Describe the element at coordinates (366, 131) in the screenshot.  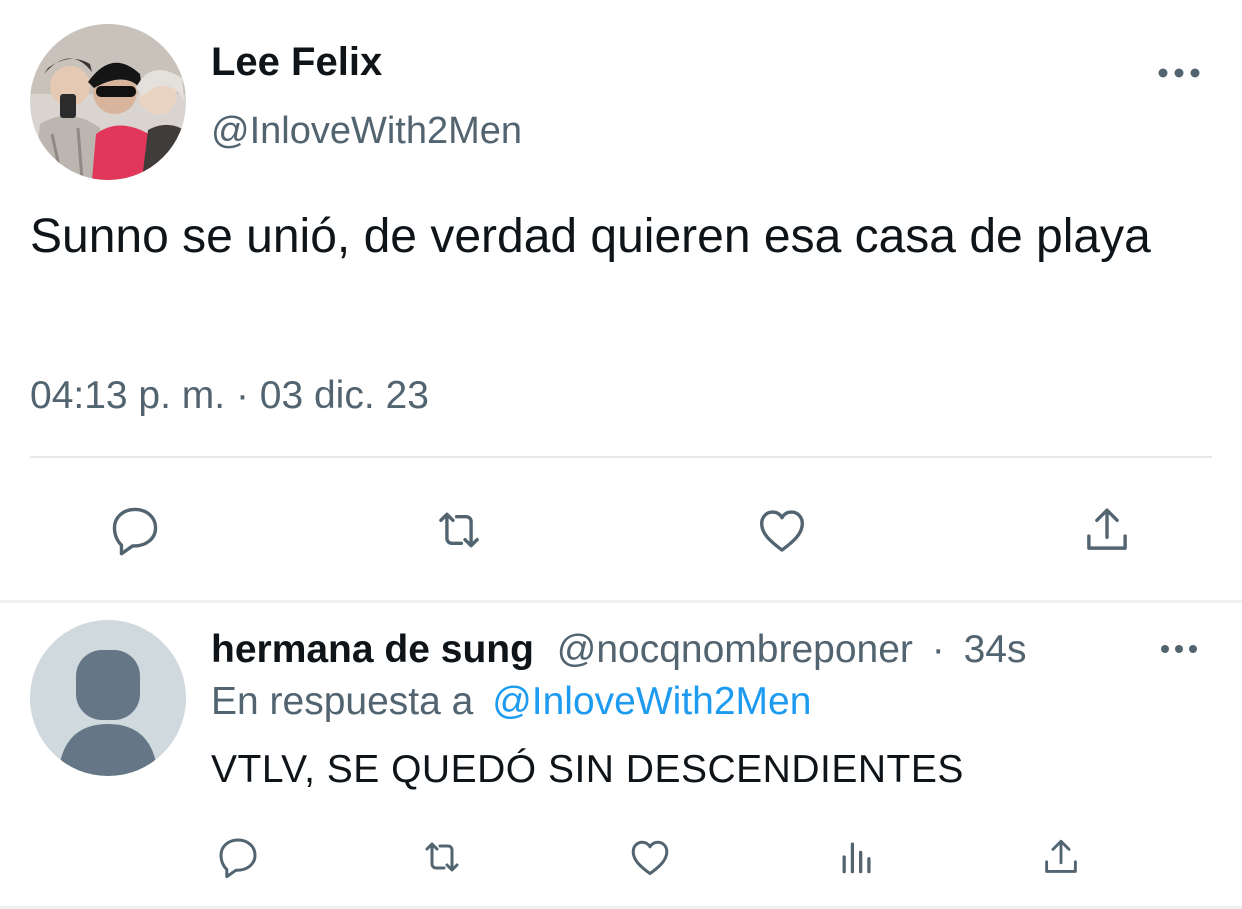
I see `author-handle: @InloveWith2Men` at that location.